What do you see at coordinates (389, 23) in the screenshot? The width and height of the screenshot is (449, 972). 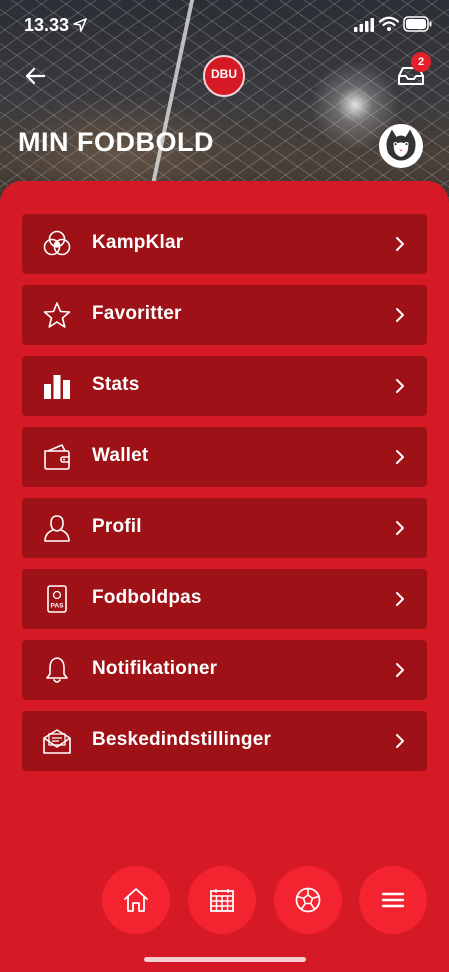 I see `wifi-icon` at bounding box center [389, 23].